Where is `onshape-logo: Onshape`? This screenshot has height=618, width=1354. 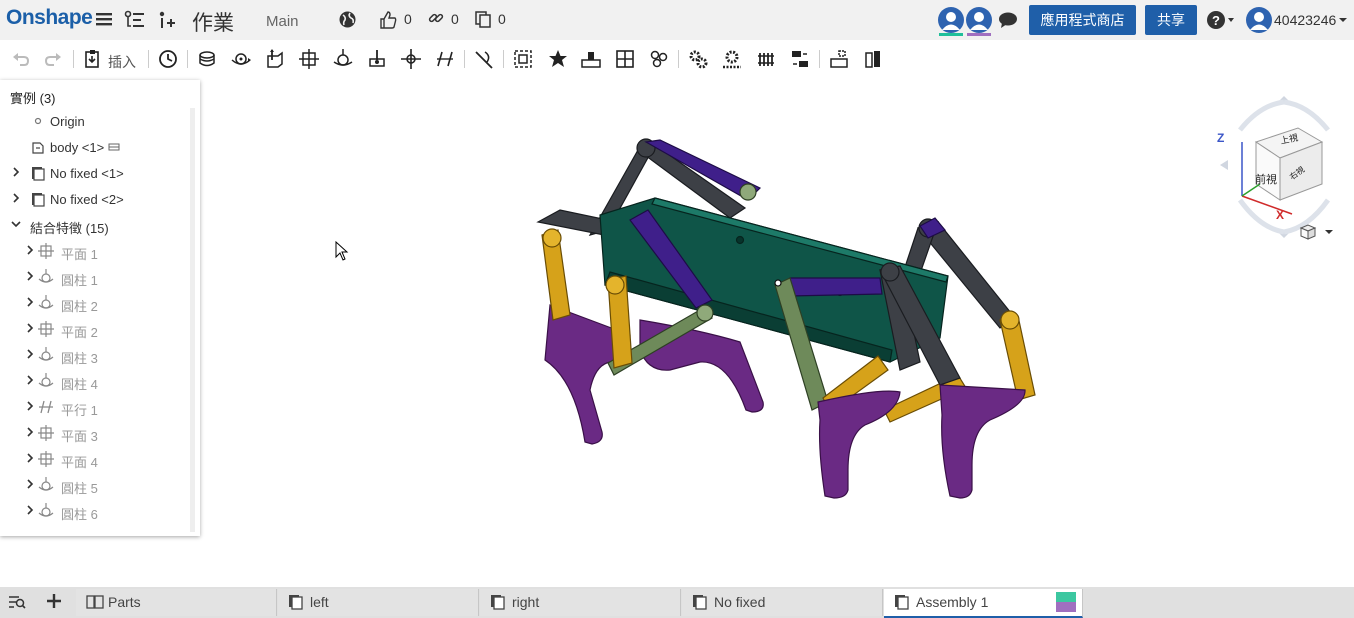
onshape-logo: Onshape is located at coordinates (49, 18).